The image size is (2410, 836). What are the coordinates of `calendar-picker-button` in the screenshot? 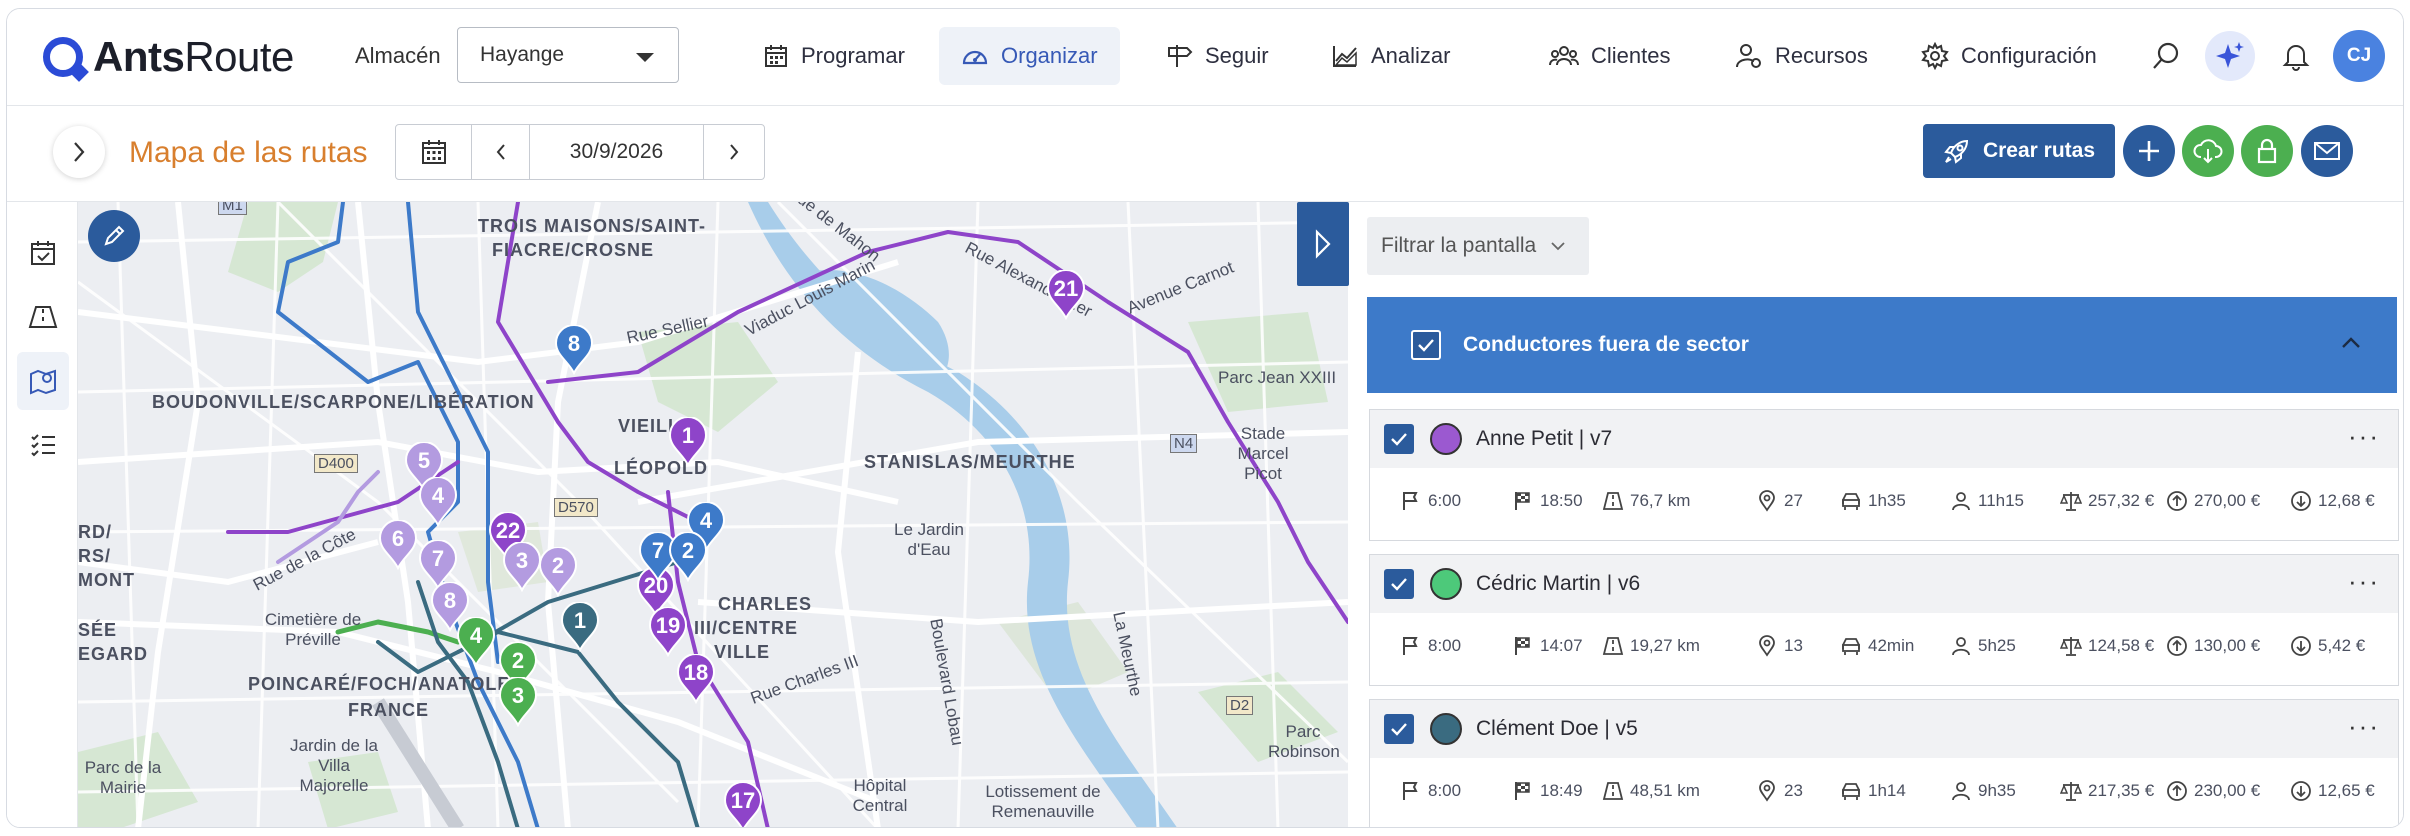 It's located at (434, 152).